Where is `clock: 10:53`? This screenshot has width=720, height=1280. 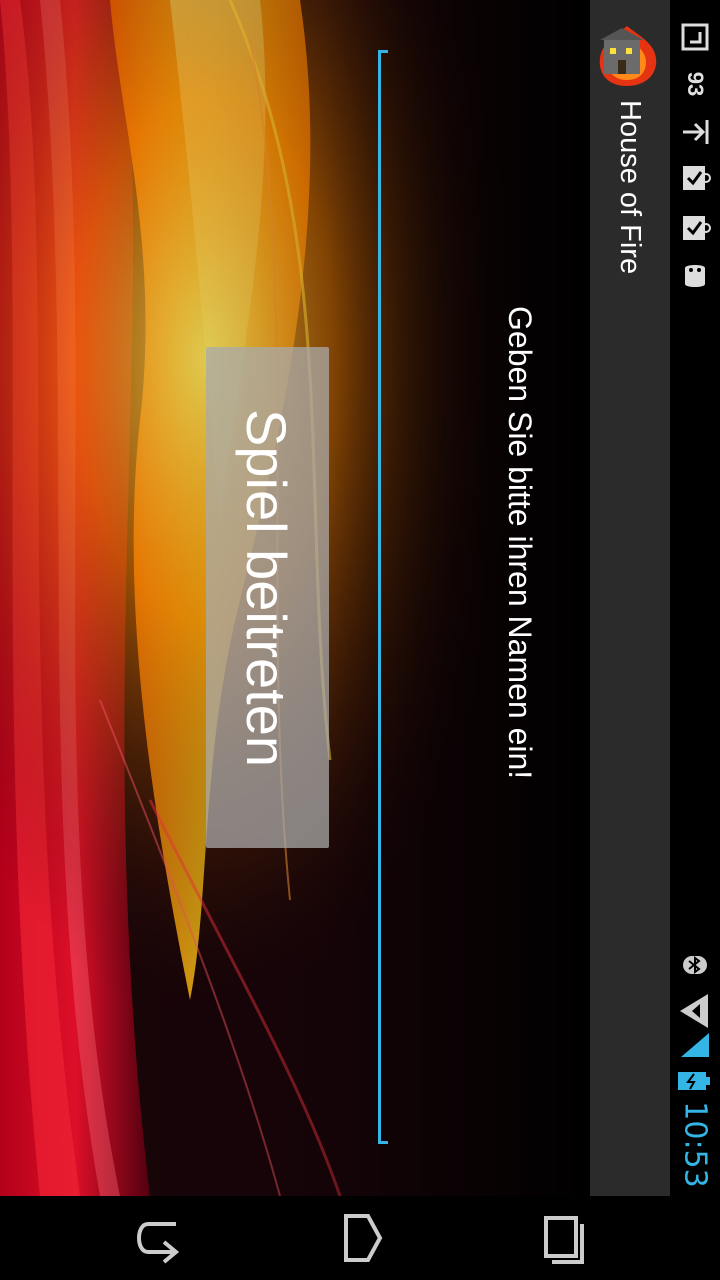
clock: 10:53 is located at coordinates (695, 1144).